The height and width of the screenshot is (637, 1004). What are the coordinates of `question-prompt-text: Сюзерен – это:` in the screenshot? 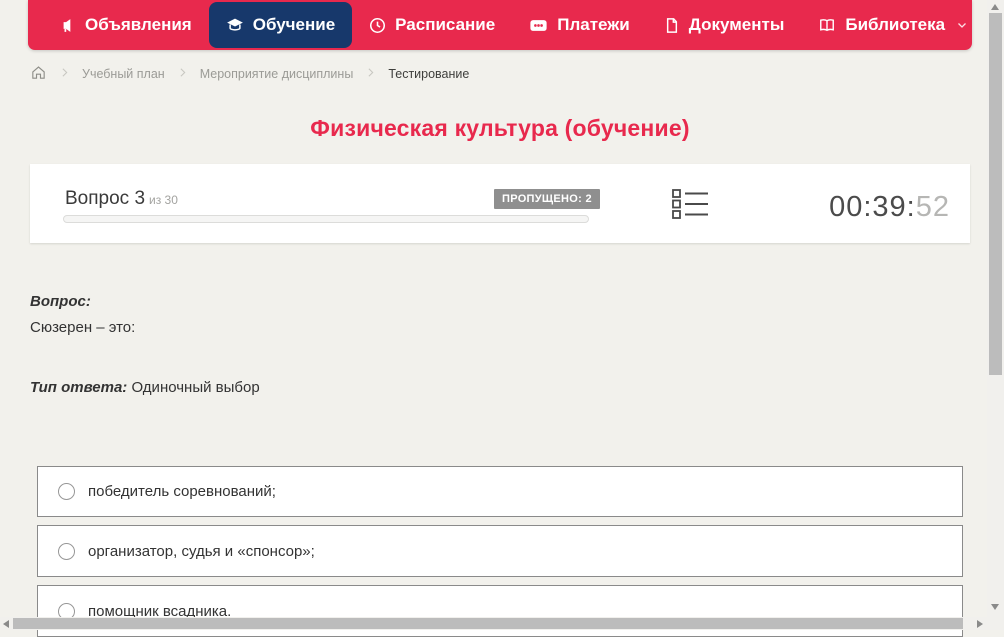 It's located at (83, 327).